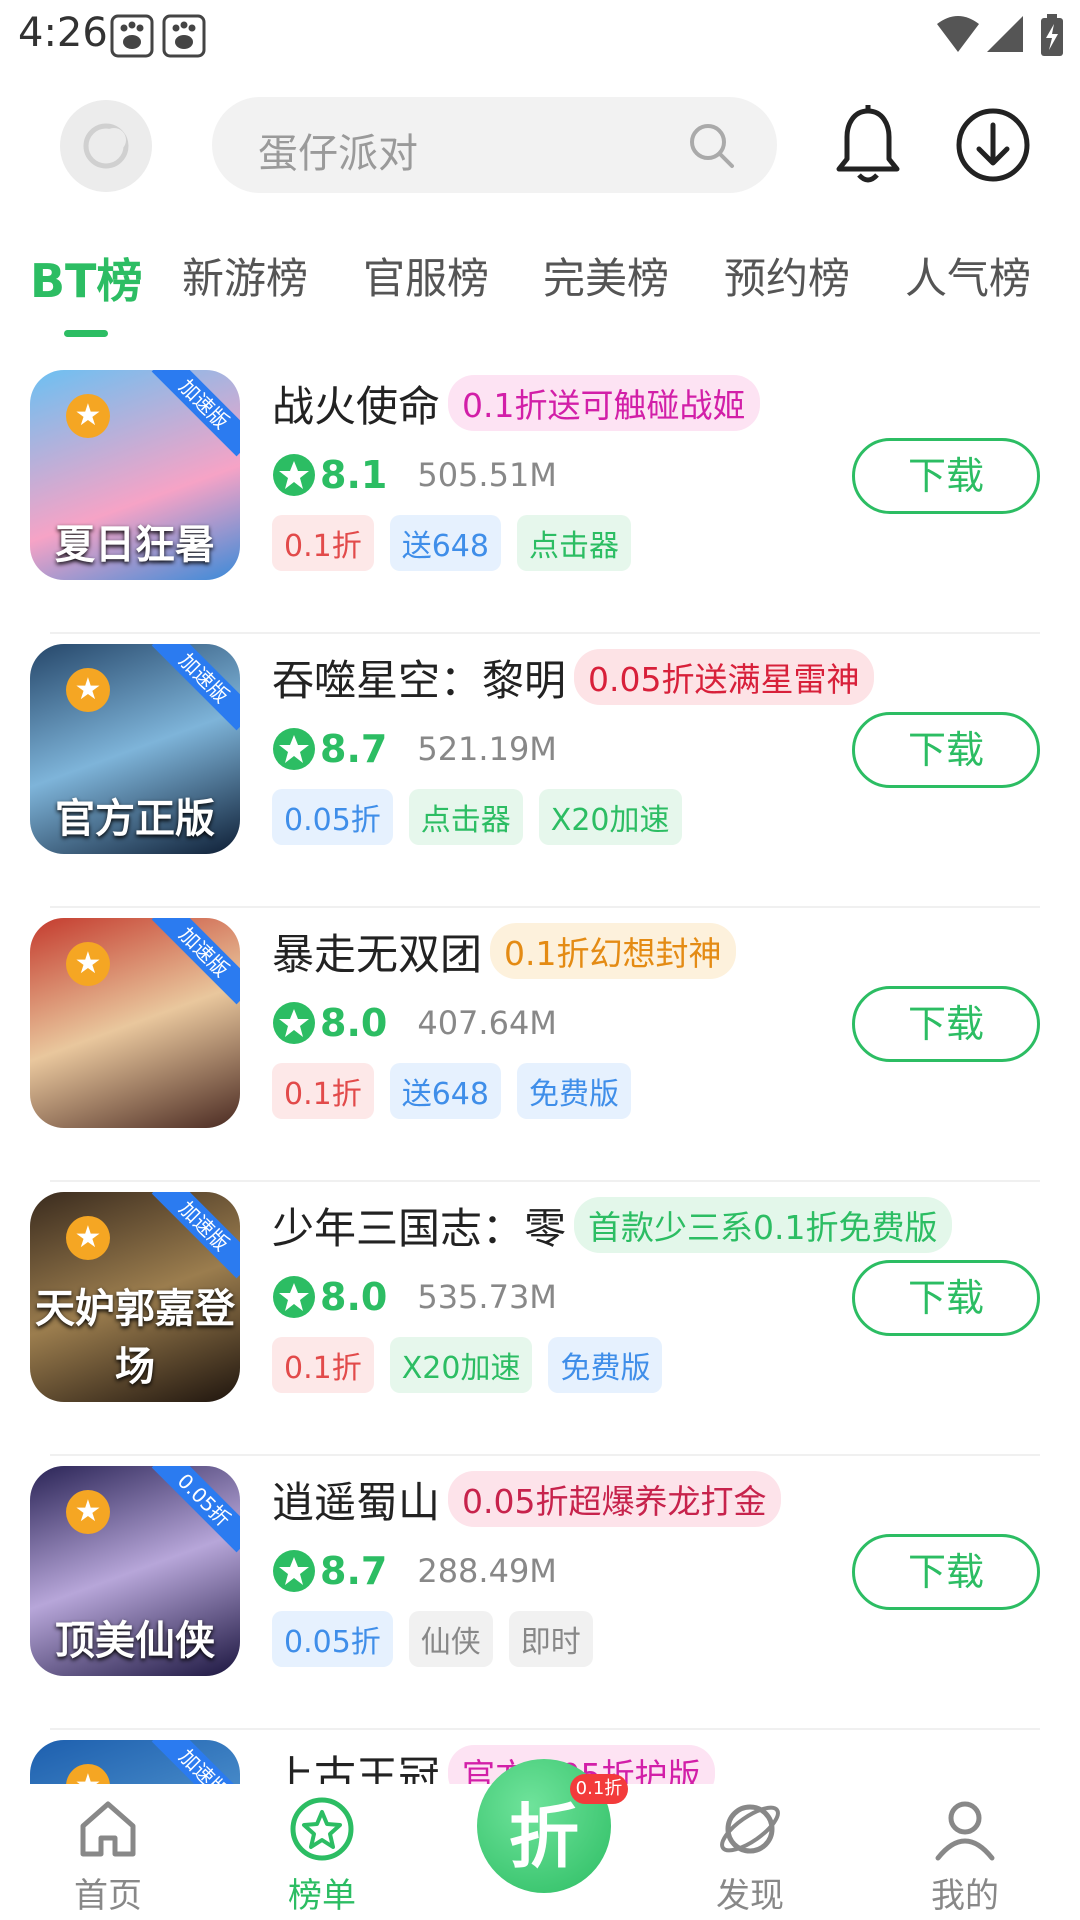 This screenshot has width=1080, height=1920. Describe the element at coordinates (135, 475) in the screenshot. I see `game-thumbnail: 加速版 ★ 夏日狂暑` at that location.